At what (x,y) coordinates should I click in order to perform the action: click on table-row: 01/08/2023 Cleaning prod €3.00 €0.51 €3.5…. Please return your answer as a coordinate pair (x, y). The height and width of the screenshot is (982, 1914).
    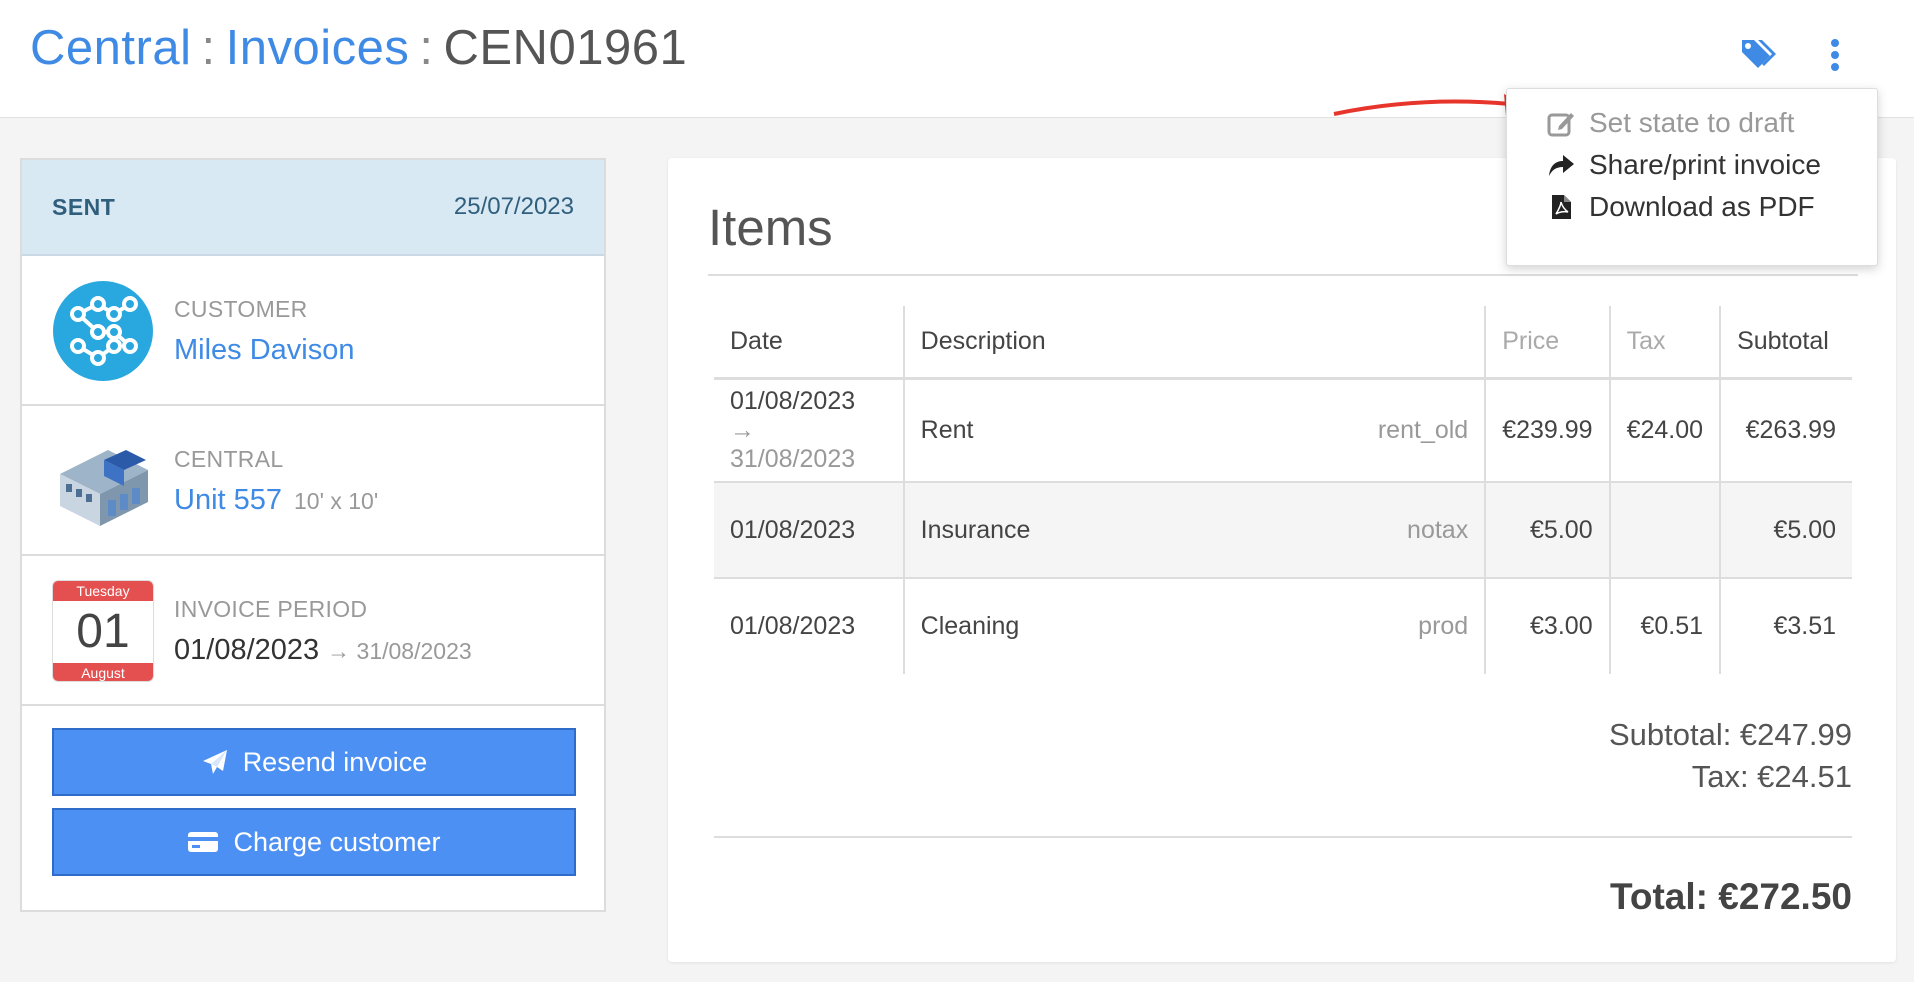
    Looking at the image, I should click on (1283, 626).